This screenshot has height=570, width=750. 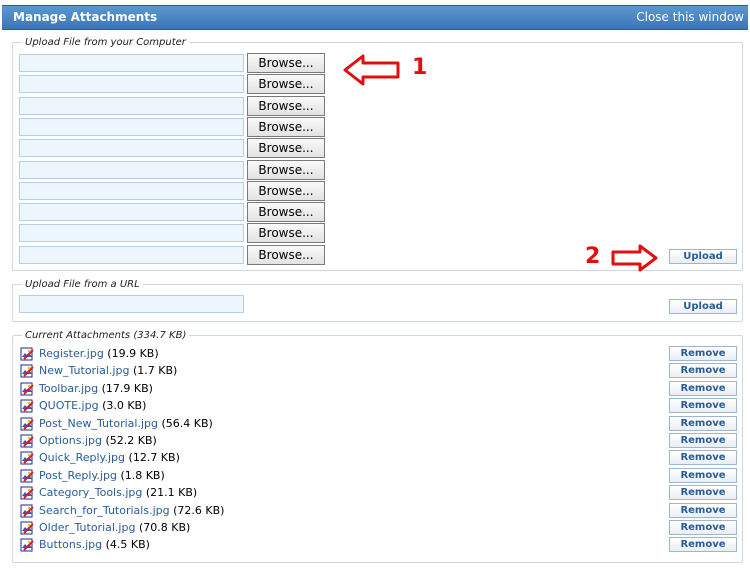 What do you see at coordinates (420, 67) in the screenshot?
I see `annotation-number-1: 1` at bounding box center [420, 67].